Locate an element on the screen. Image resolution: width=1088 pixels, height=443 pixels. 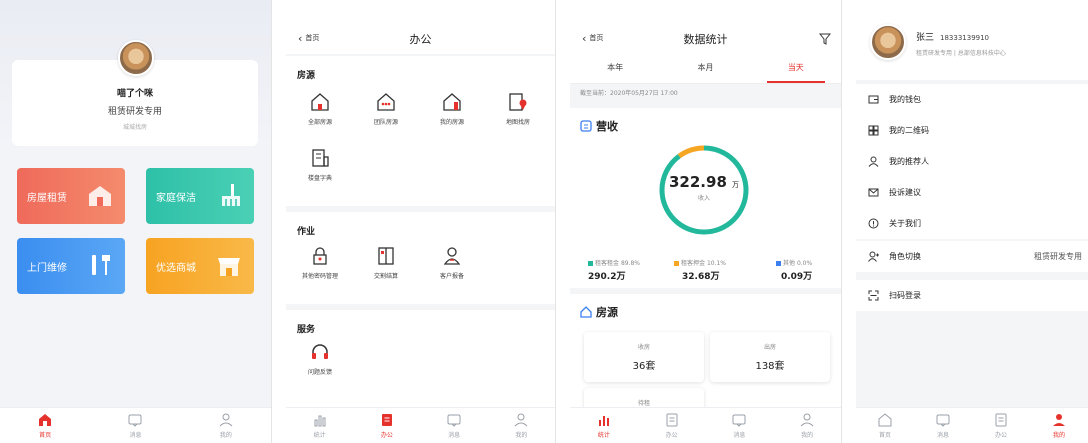
item-label: 团队房源 is located at coordinates (385, 122).